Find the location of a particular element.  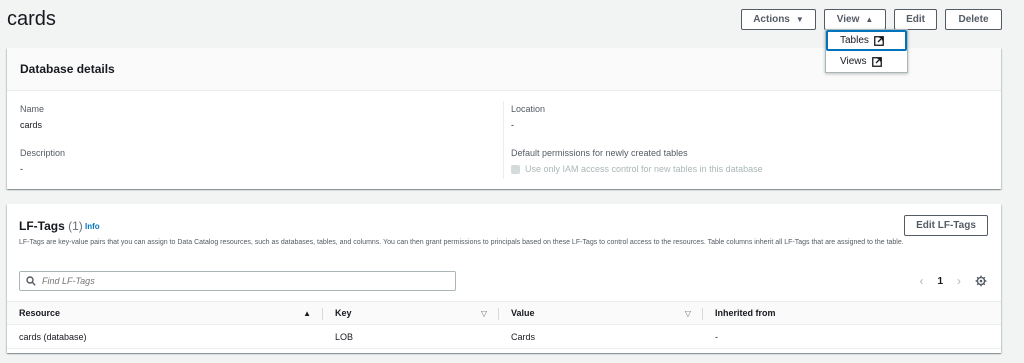

menu-item-tables: Tables is located at coordinates (866, 40).